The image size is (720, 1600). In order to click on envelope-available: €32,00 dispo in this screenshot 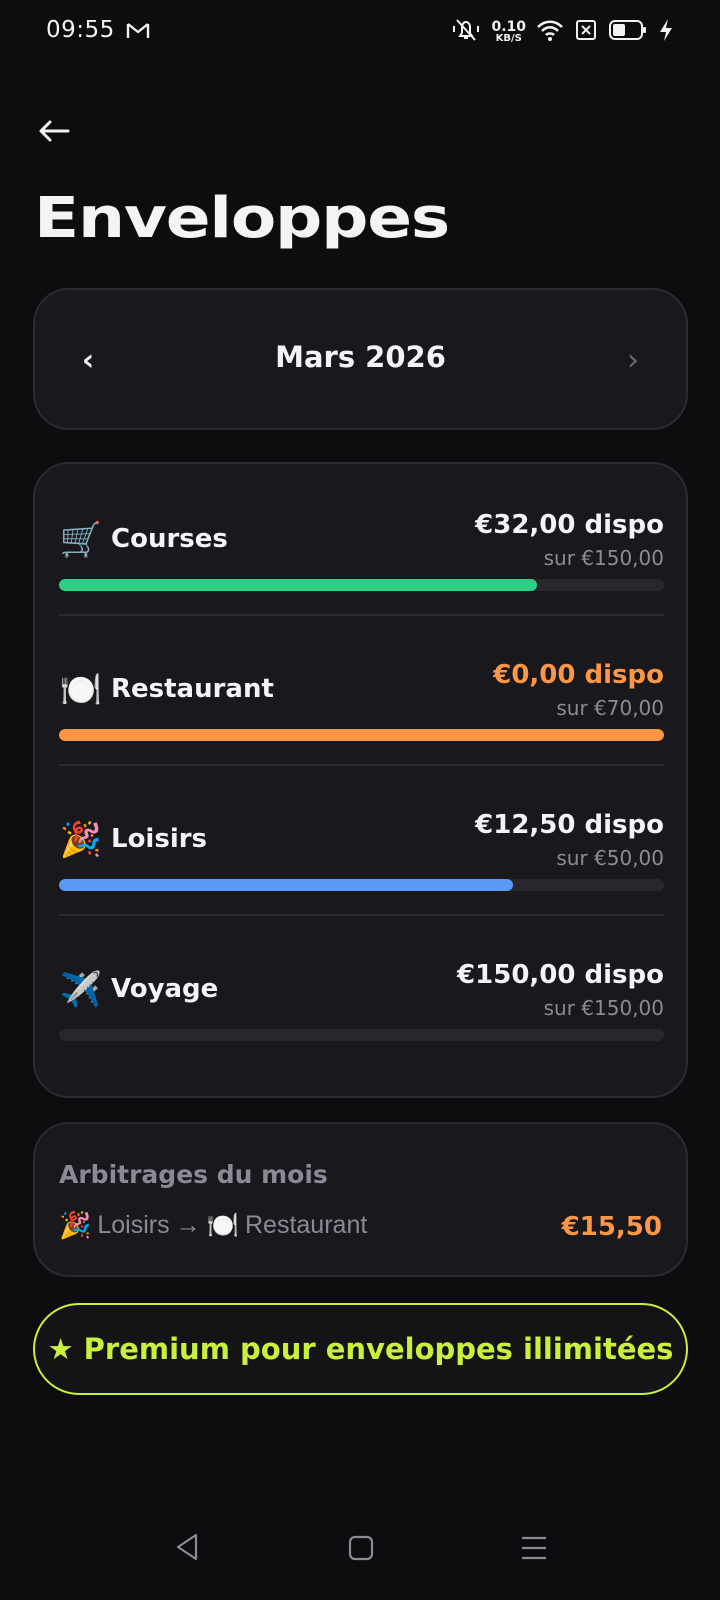, I will do `click(569, 525)`.